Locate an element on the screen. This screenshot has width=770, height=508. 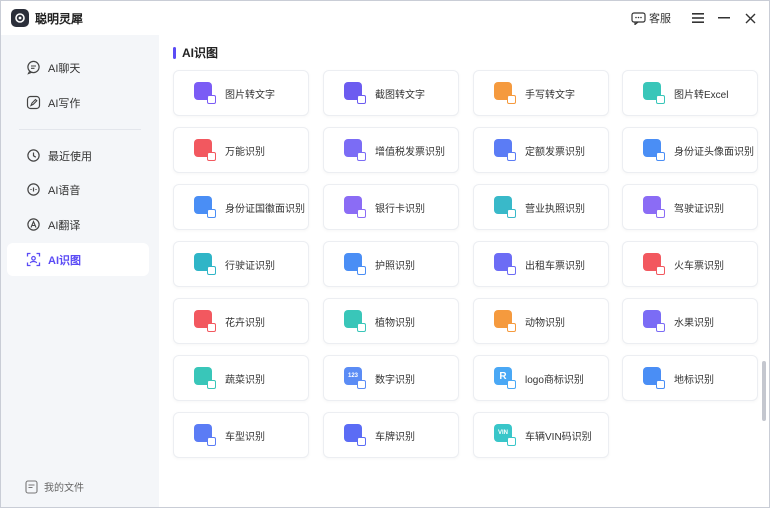
tool-card: 身份证国徽面识别 is located at coordinates (241, 207).